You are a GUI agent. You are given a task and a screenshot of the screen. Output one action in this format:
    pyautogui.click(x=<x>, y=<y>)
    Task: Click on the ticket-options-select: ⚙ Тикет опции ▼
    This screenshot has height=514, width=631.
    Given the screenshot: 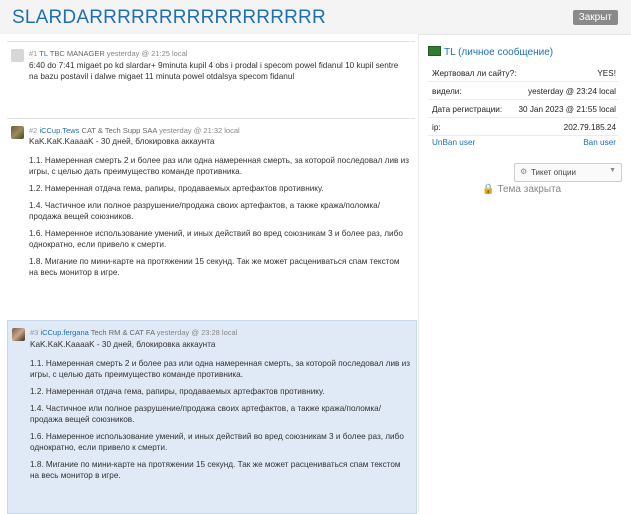 What is the action you would take?
    pyautogui.click(x=568, y=172)
    